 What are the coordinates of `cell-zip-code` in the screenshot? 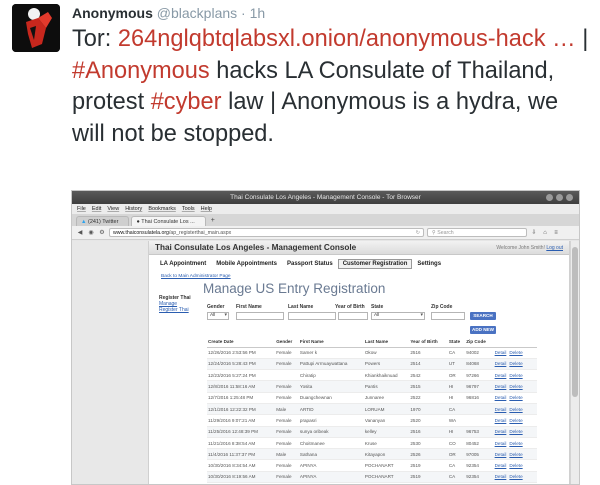 It's located at (479, 409).